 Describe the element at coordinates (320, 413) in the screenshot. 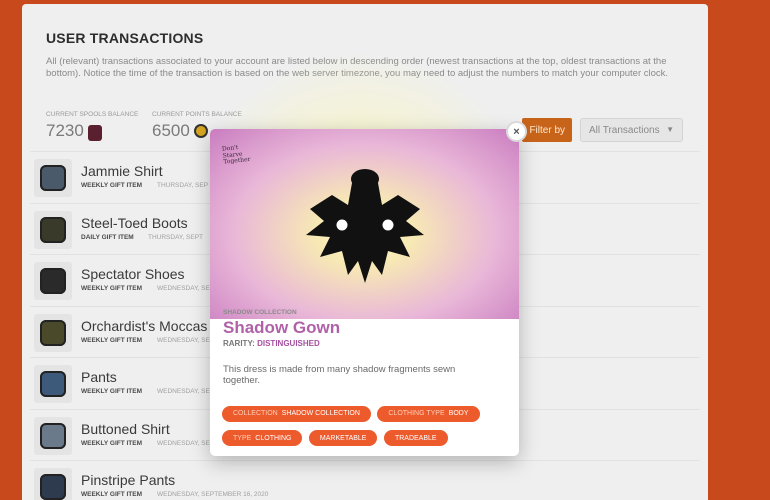

I see `tag-value: SHADOW COLLECTION` at that location.